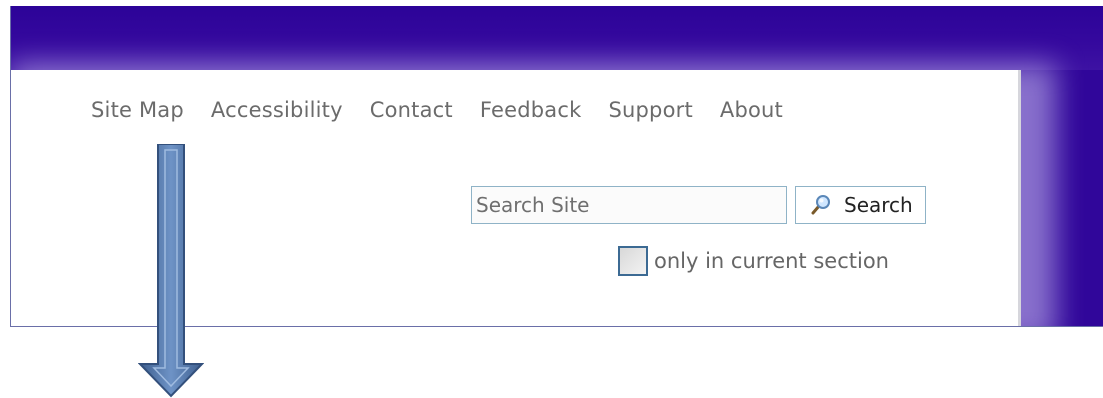  Describe the element at coordinates (277, 110) in the screenshot. I see `accessibility-link: Accessibility` at that location.